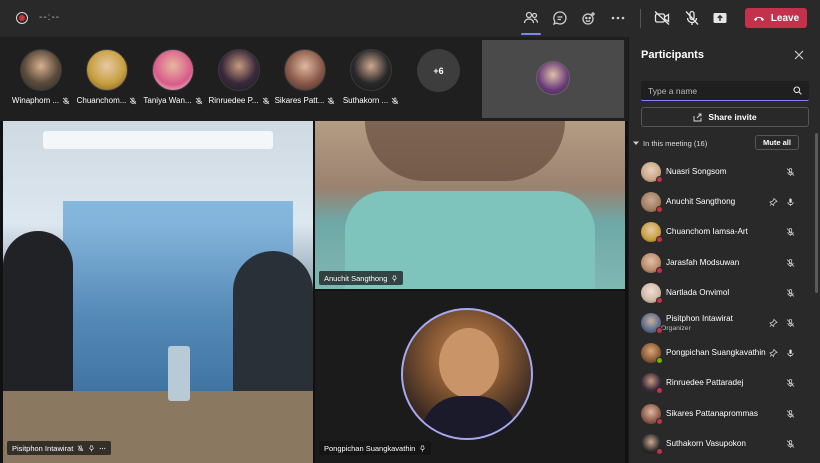 The height and width of the screenshot is (463, 820). I want to click on share-invite-button: Share invite, so click(725, 117).